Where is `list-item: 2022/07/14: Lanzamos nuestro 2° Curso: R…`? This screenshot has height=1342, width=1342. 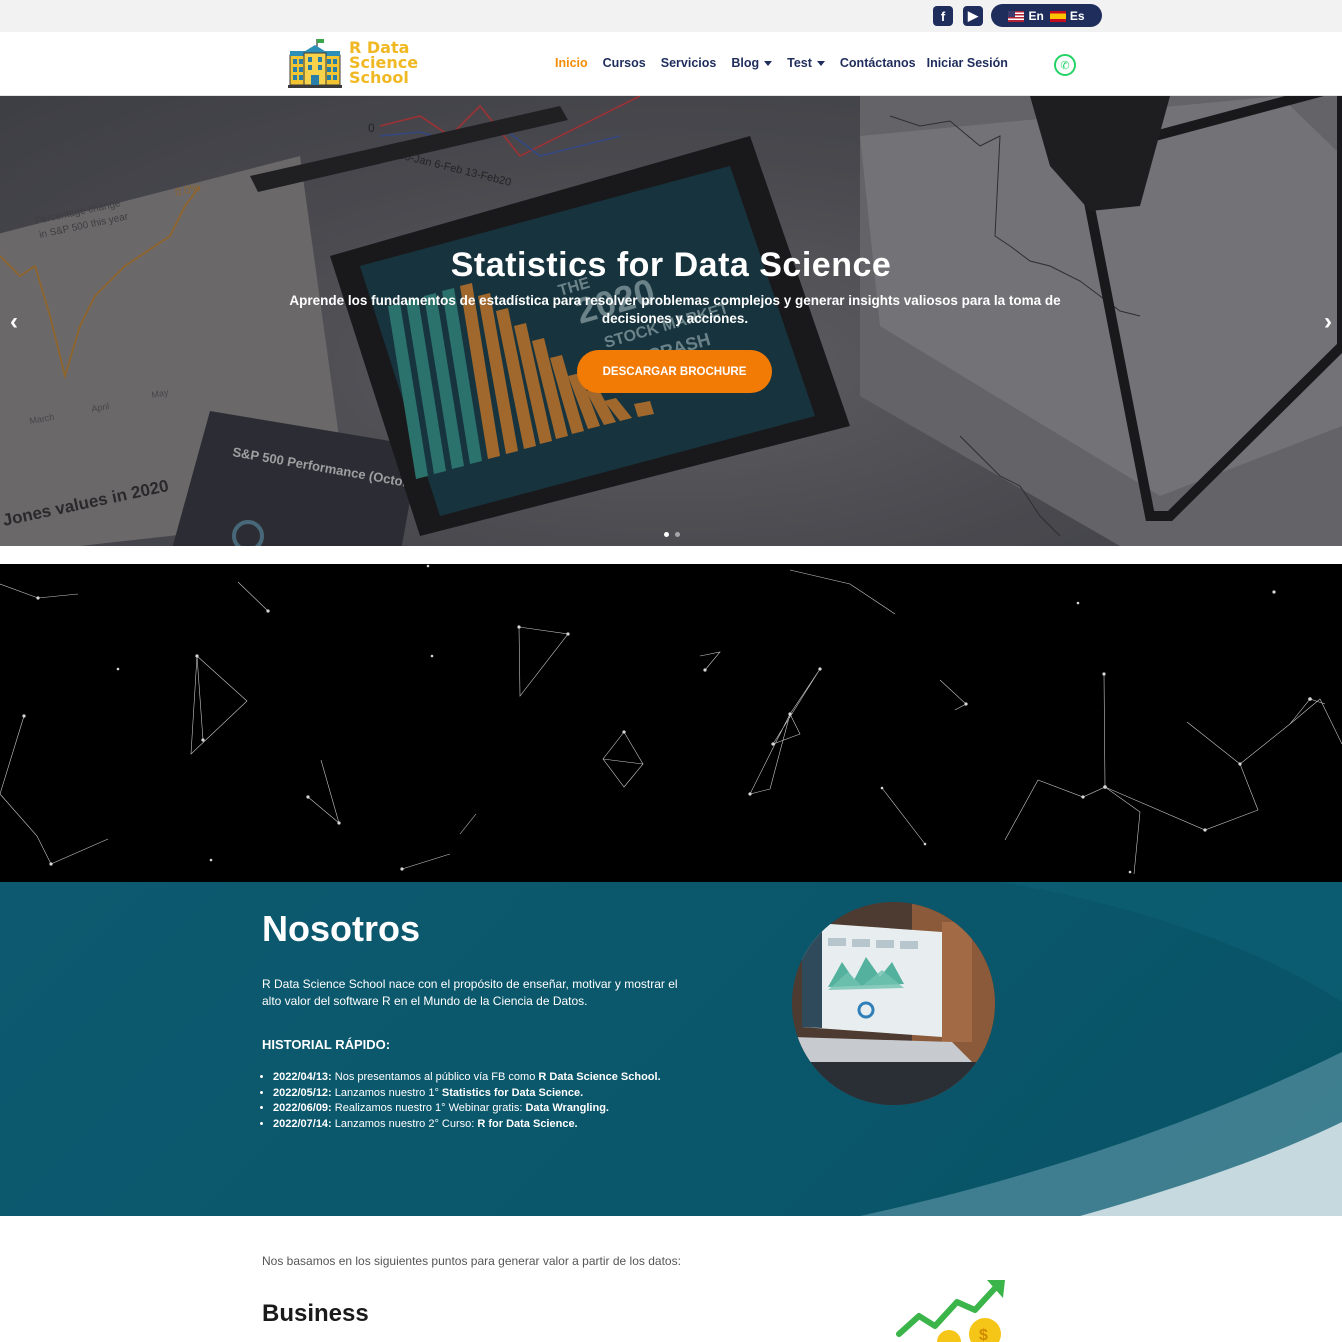
list-item: 2022/07/14: Lanzamos nuestro 2° Curso: R… is located at coordinates (467, 1125).